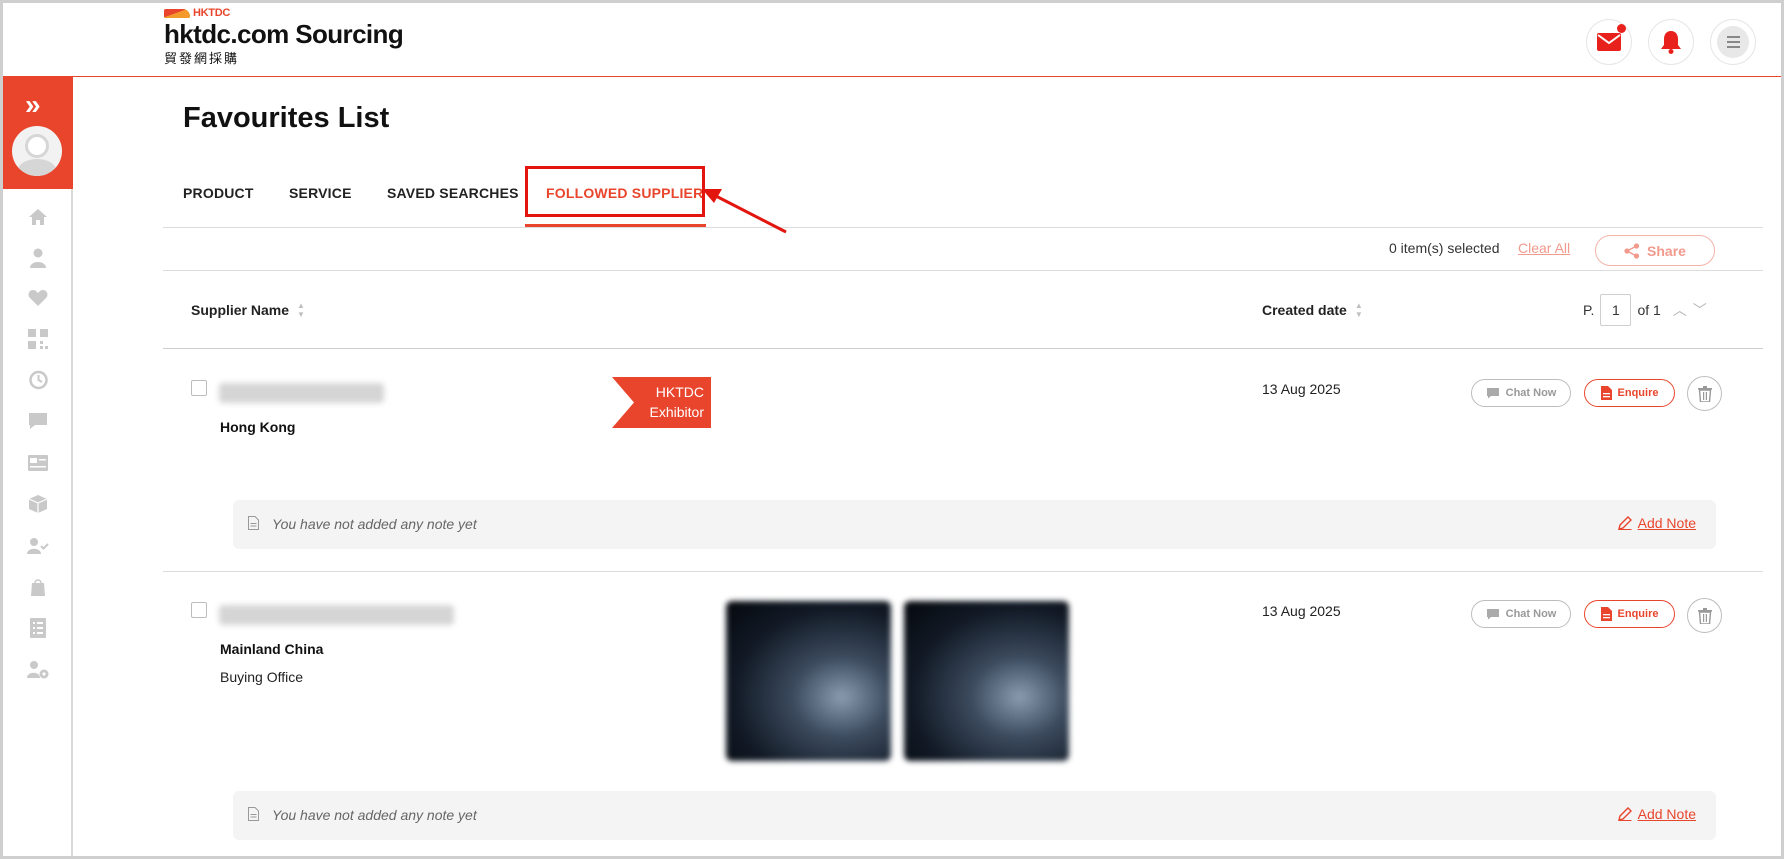 This screenshot has width=1784, height=859. What do you see at coordinates (286, 118) in the screenshot?
I see `page-title: Favourites List` at bounding box center [286, 118].